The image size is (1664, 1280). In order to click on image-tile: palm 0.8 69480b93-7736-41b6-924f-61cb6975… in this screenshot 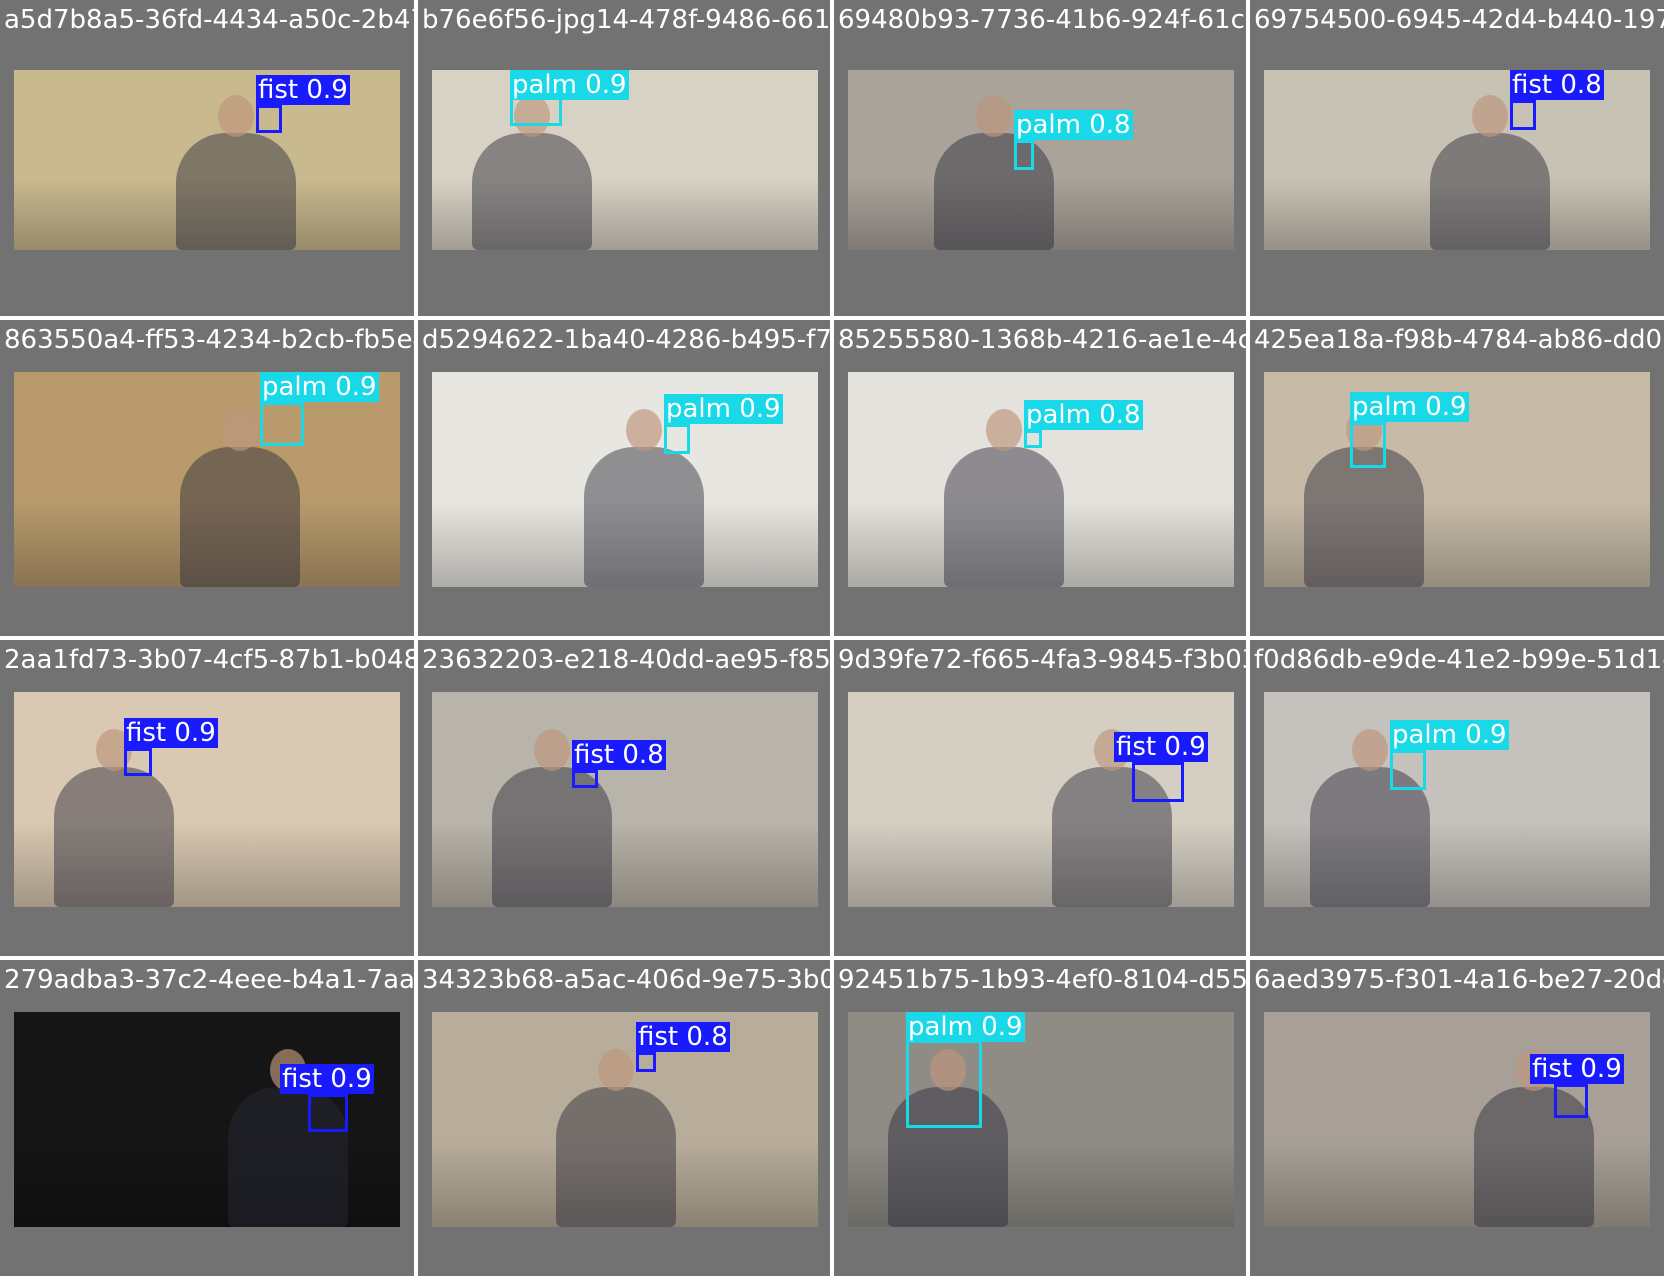, I will do `click(1040, 158)`.